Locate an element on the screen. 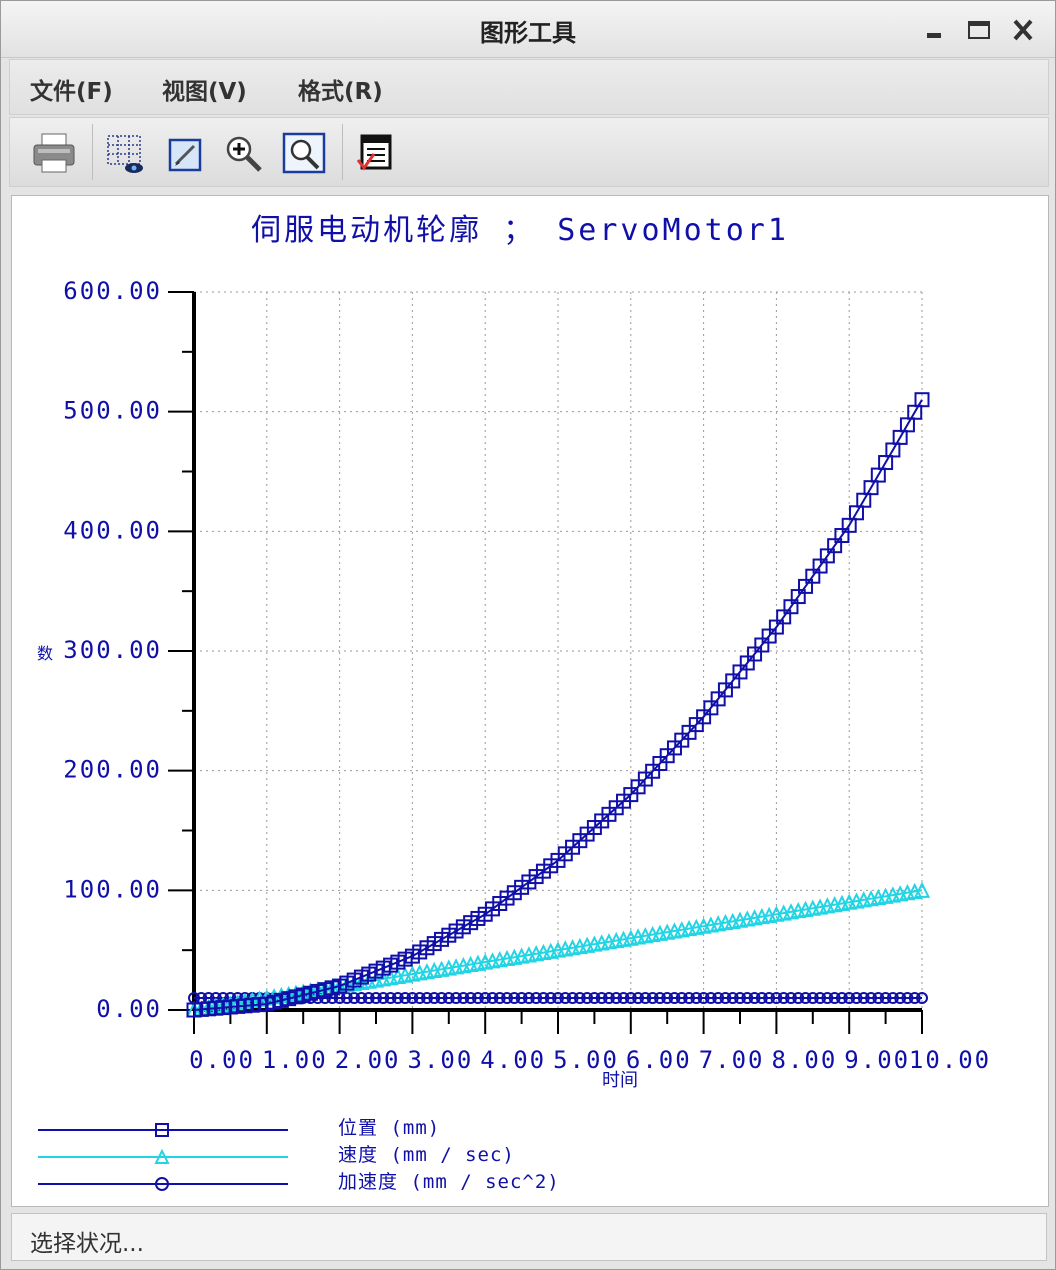  print-button is located at coordinates (54, 154).